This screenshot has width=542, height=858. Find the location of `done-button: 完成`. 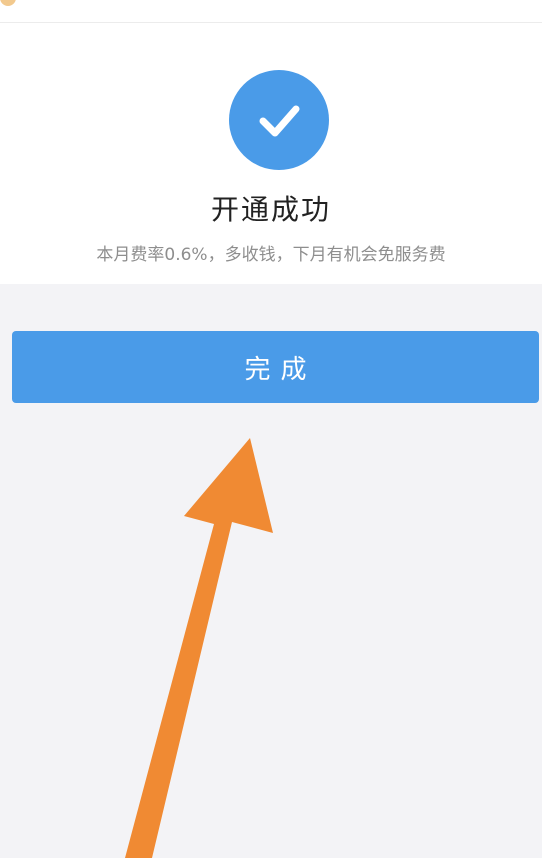

done-button: 完成 is located at coordinates (275, 367).